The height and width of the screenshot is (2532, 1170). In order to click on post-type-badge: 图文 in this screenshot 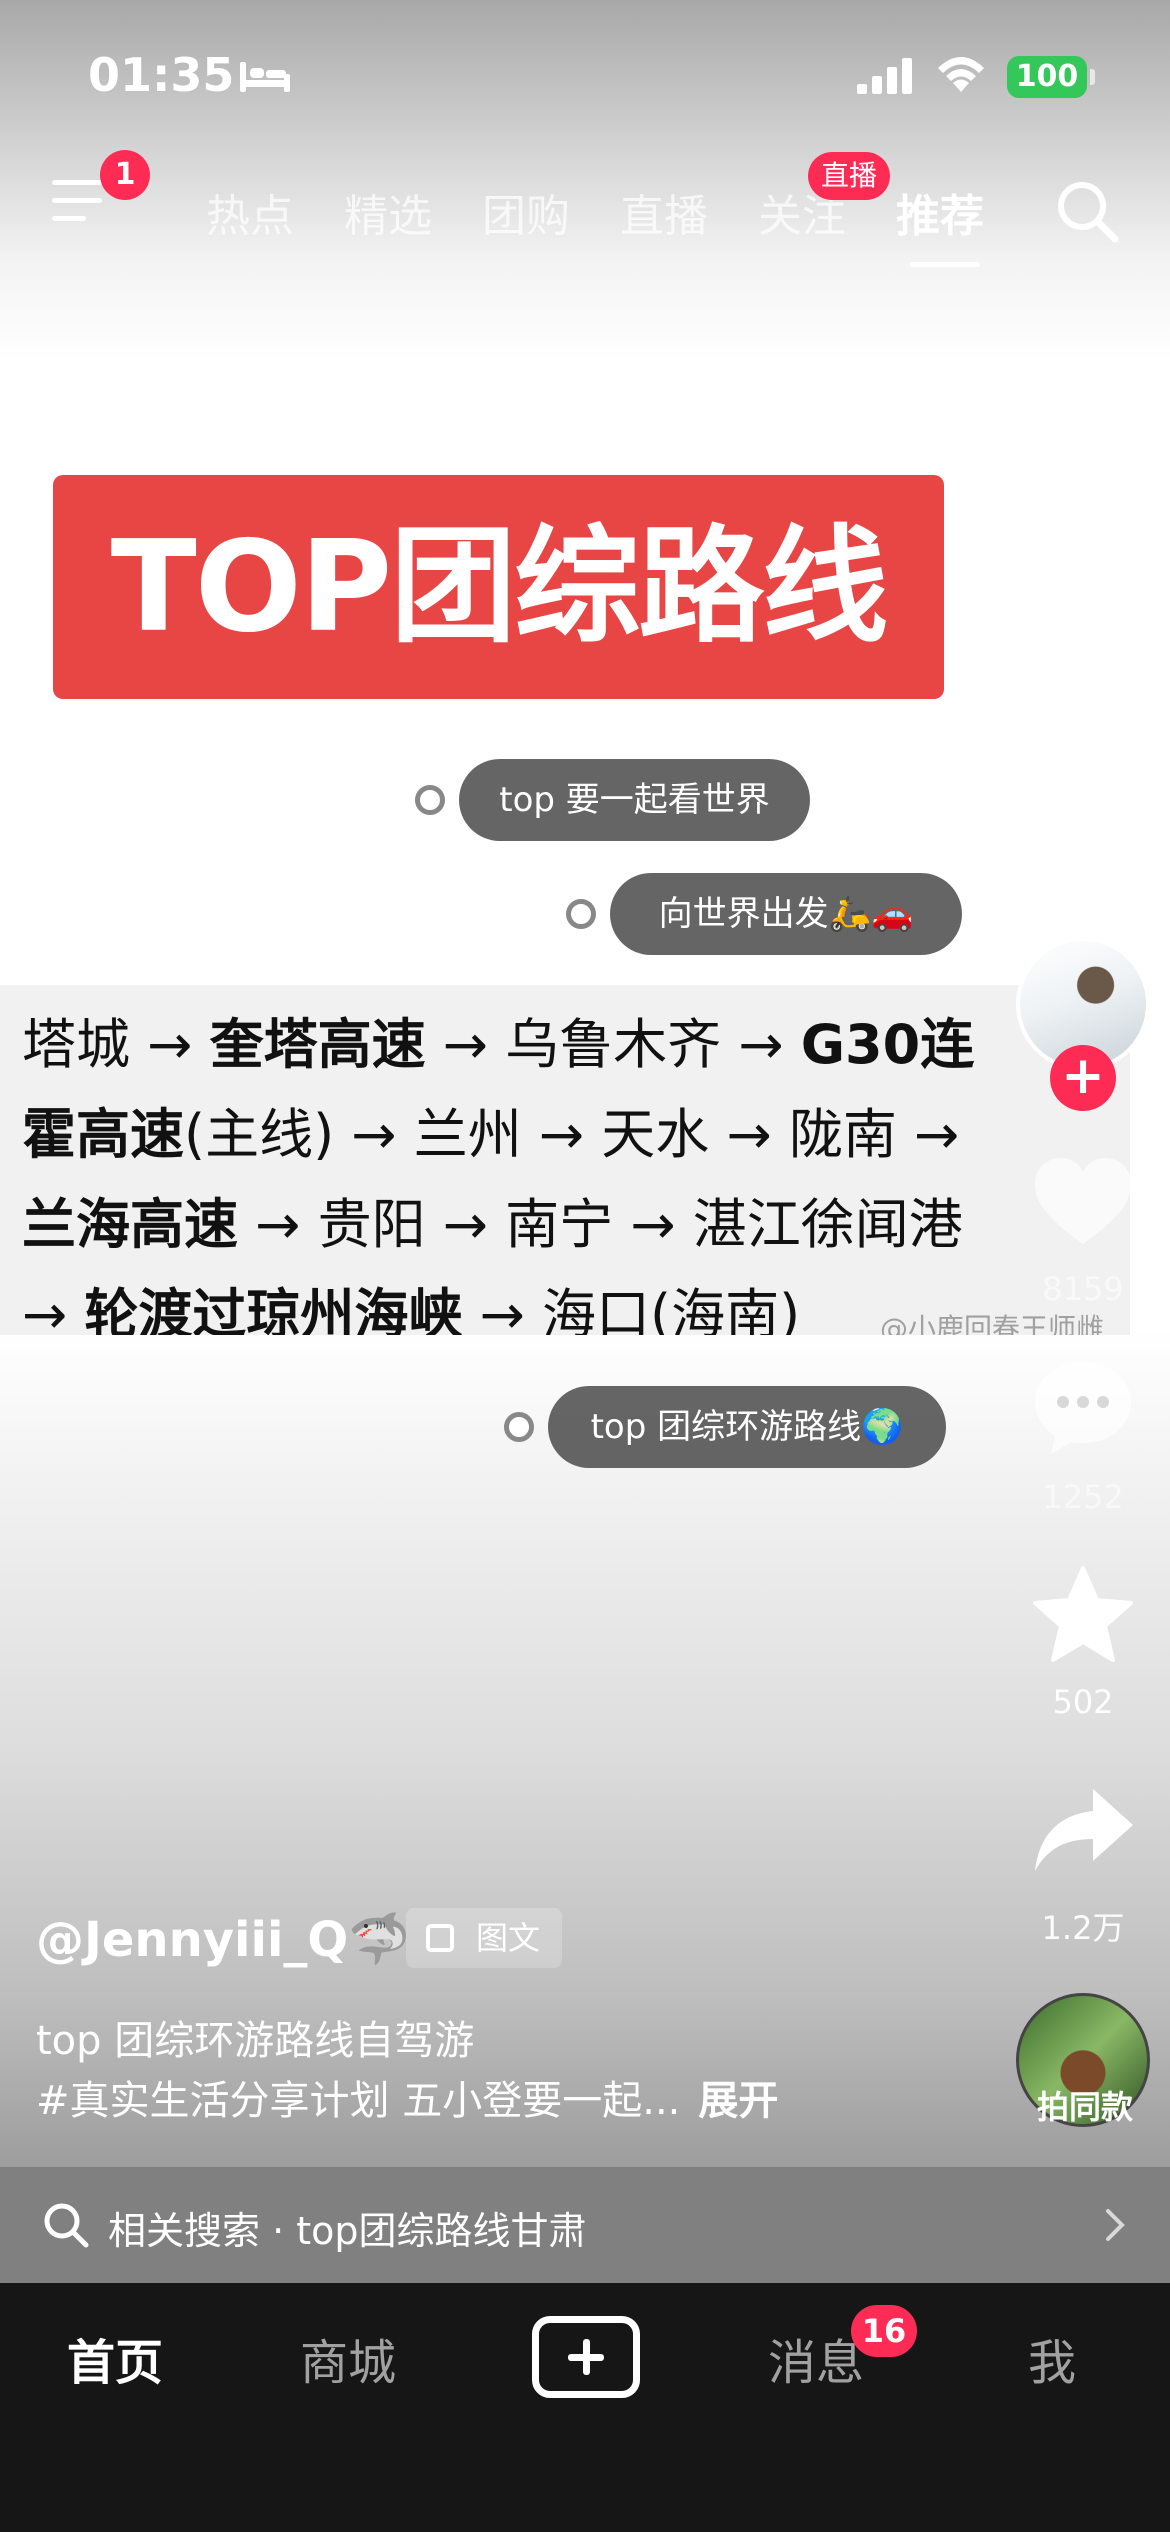, I will do `click(484, 1938)`.